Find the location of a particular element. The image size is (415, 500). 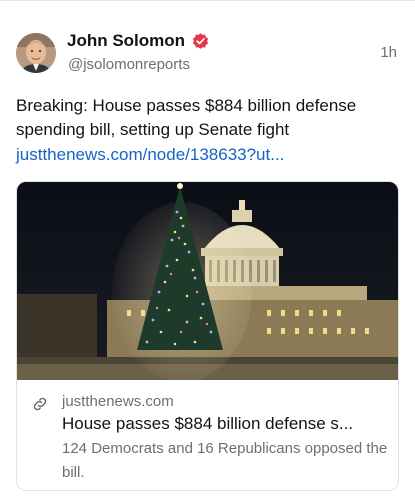

card-domain: justthenews.com is located at coordinates (118, 401).